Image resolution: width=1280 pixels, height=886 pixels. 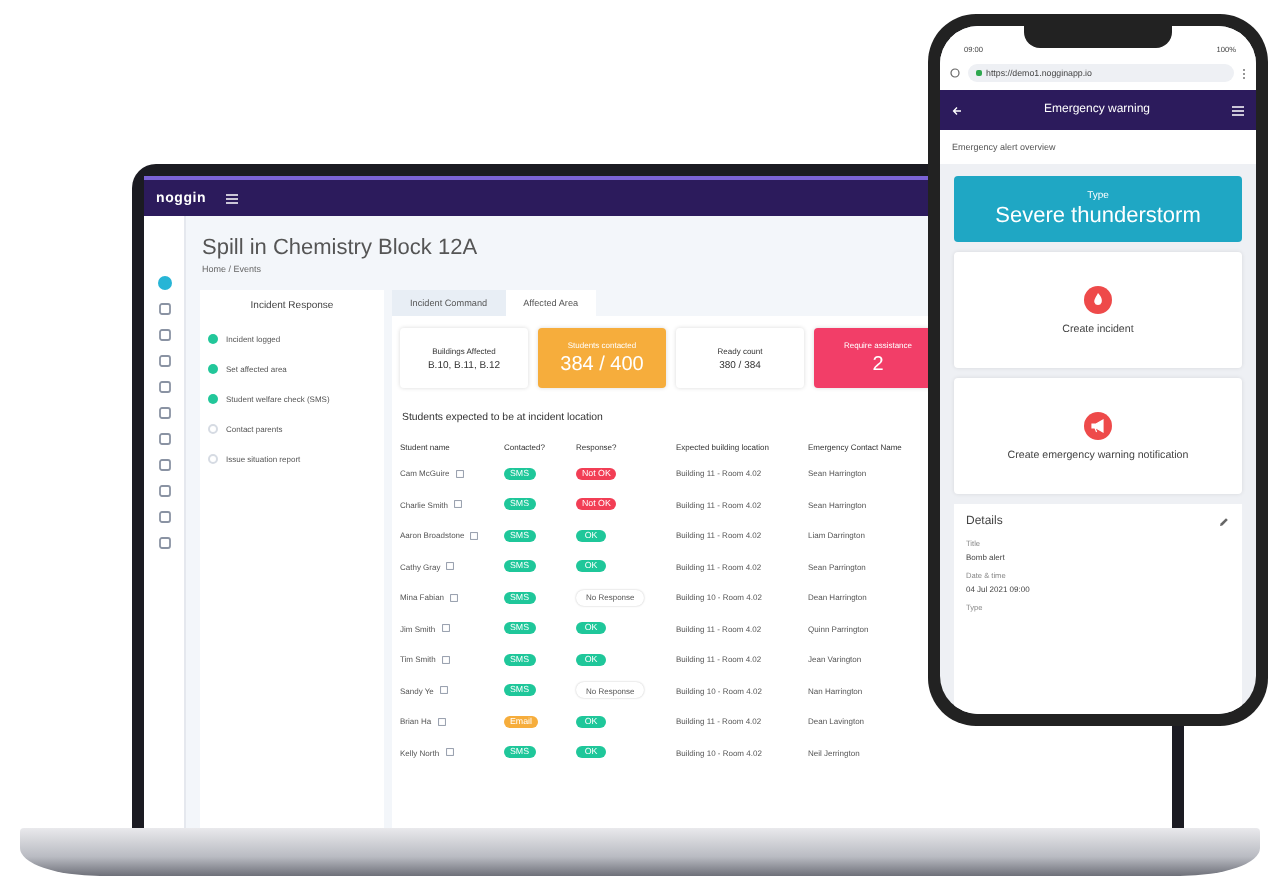 What do you see at coordinates (341, 248) in the screenshot?
I see `page-title: Spill in Chemistry Block 12A` at bounding box center [341, 248].